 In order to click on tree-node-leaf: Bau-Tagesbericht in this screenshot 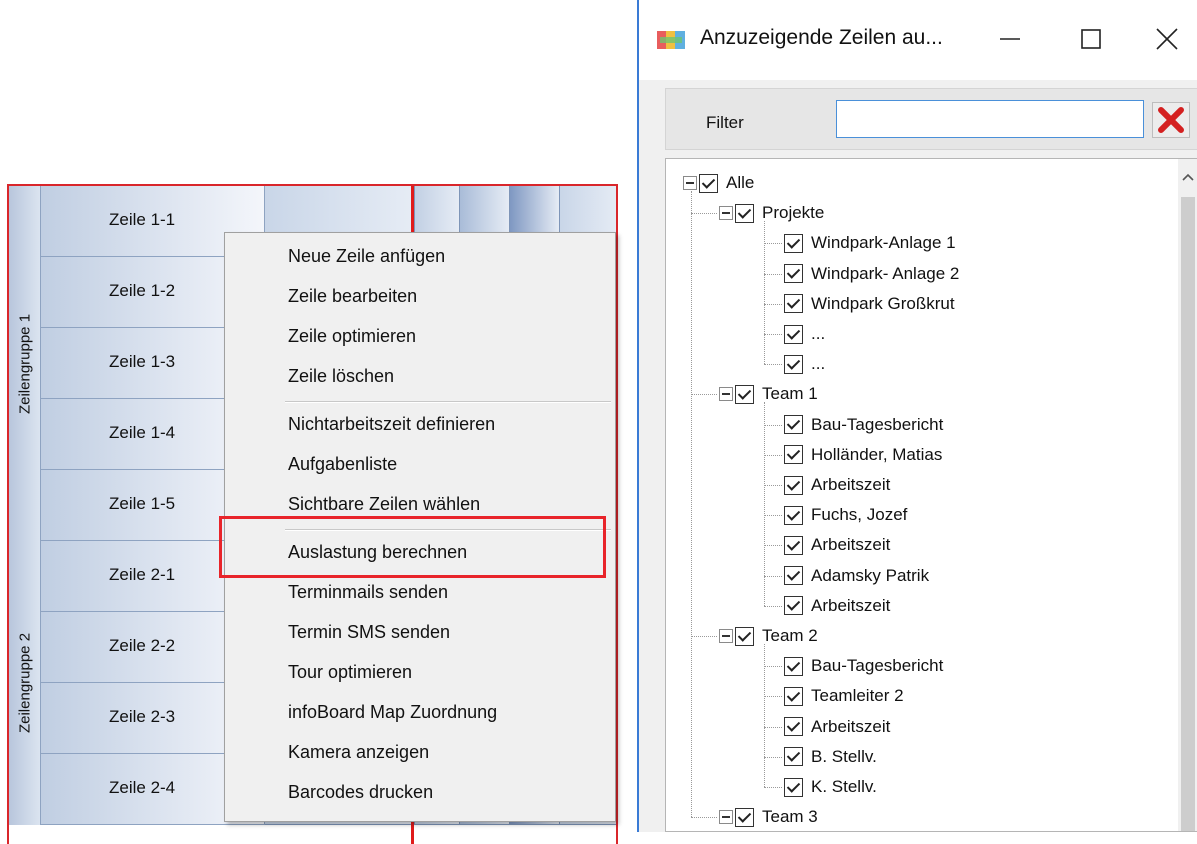, I will do `click(863, 425)`.